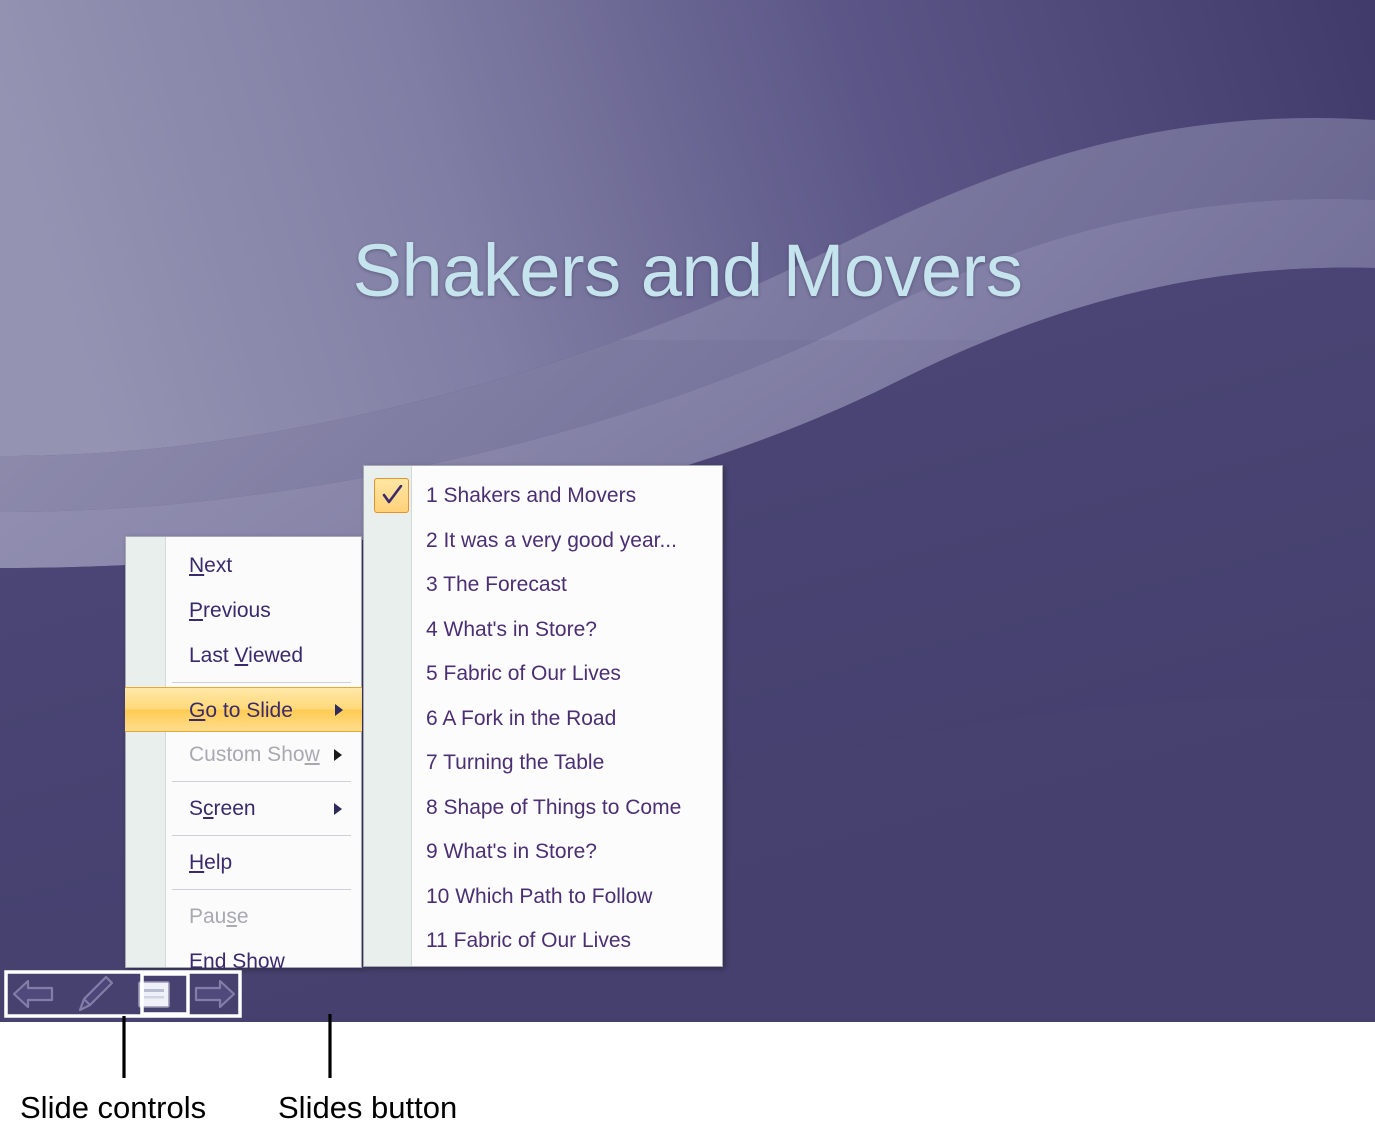 The height and width of the screenshot is (1130, 1375). What do you see at coordinates (237, 610) in the screenshot?
I see `menu-item-label: revious` at bounding box center [237, 610].